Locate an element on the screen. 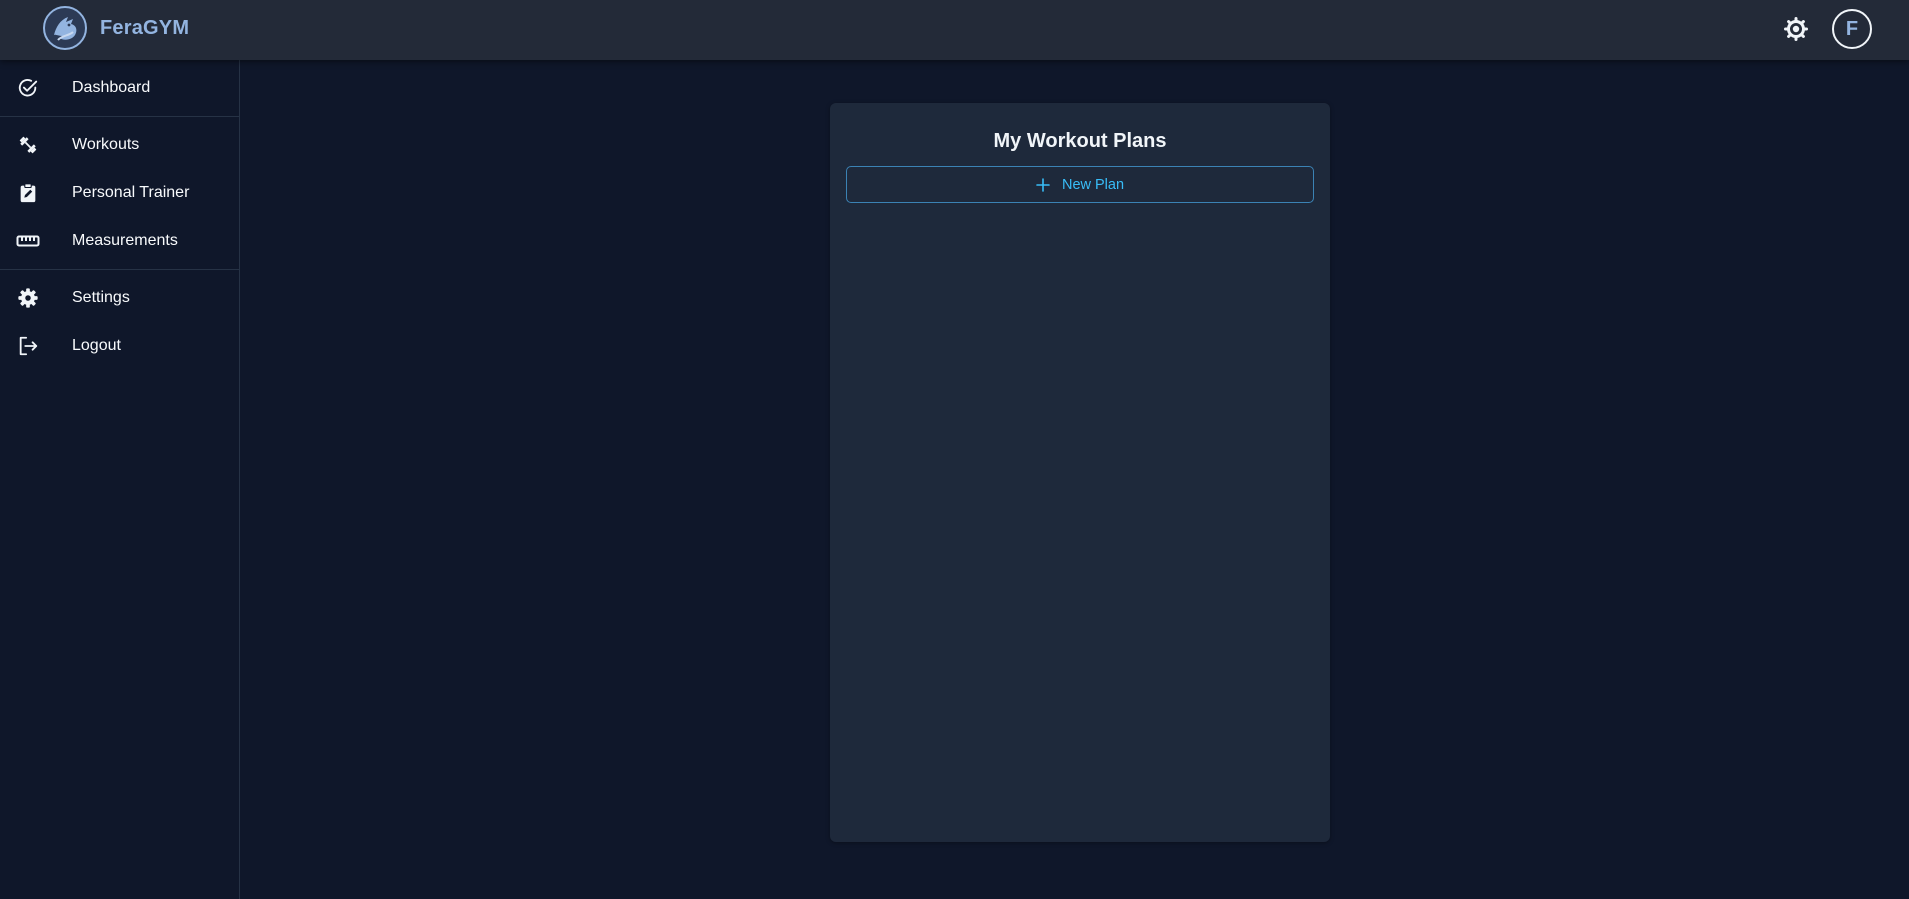  nav-group-training: Workouts Personal Trainer Measurements is located at coordinates (119, 193).